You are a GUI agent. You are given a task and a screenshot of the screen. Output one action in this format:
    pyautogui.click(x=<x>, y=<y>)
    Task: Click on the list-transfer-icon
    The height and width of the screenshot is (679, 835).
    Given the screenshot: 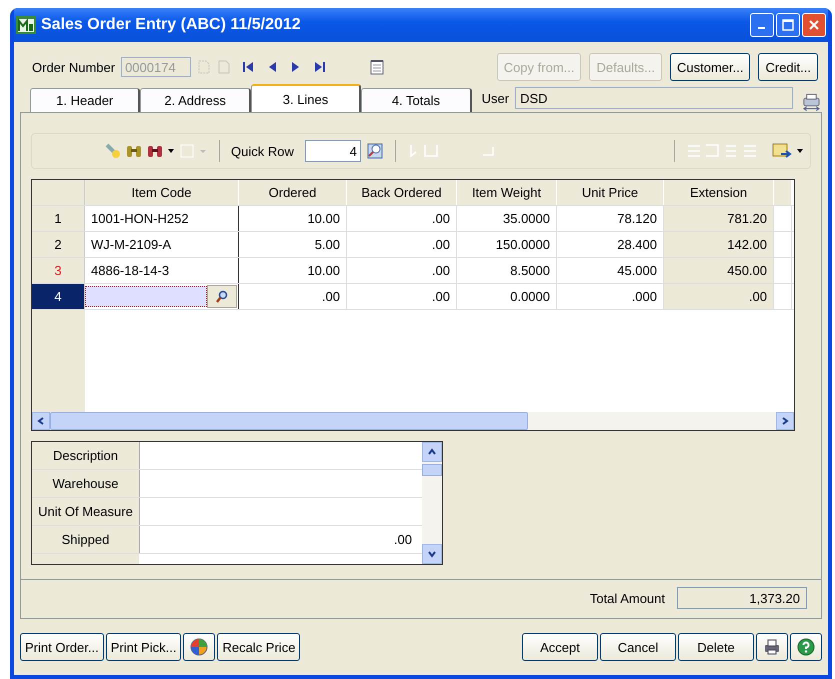 What is the action you would take?
    pyautogui.click(x=782, y=151)
    